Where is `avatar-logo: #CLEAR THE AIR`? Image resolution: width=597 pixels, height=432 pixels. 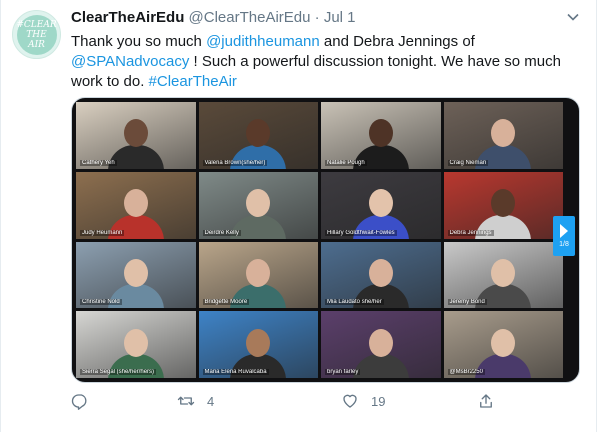
avatar-logo: #CLEAR THE AIR is located at coordinates (36, 34).